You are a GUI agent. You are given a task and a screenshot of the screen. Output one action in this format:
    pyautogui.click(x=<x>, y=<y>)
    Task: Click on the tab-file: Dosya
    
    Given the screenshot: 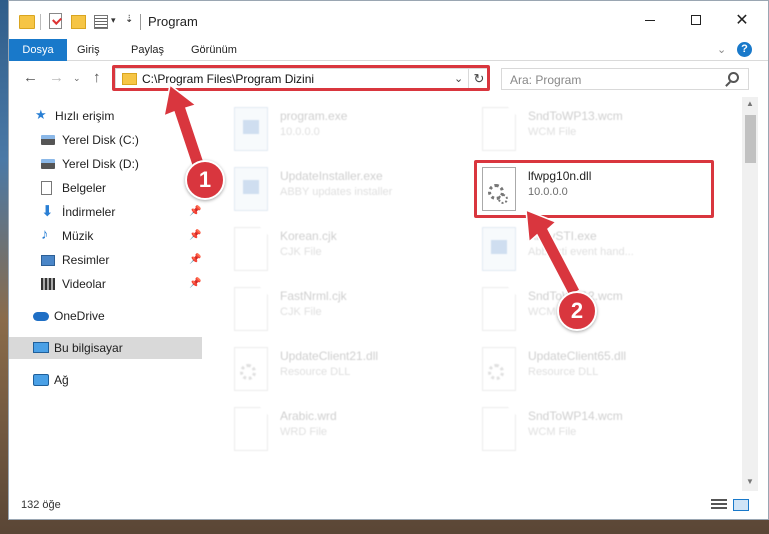 What is the action you would take?
    pyautogui.click(x=38, y=50)
    